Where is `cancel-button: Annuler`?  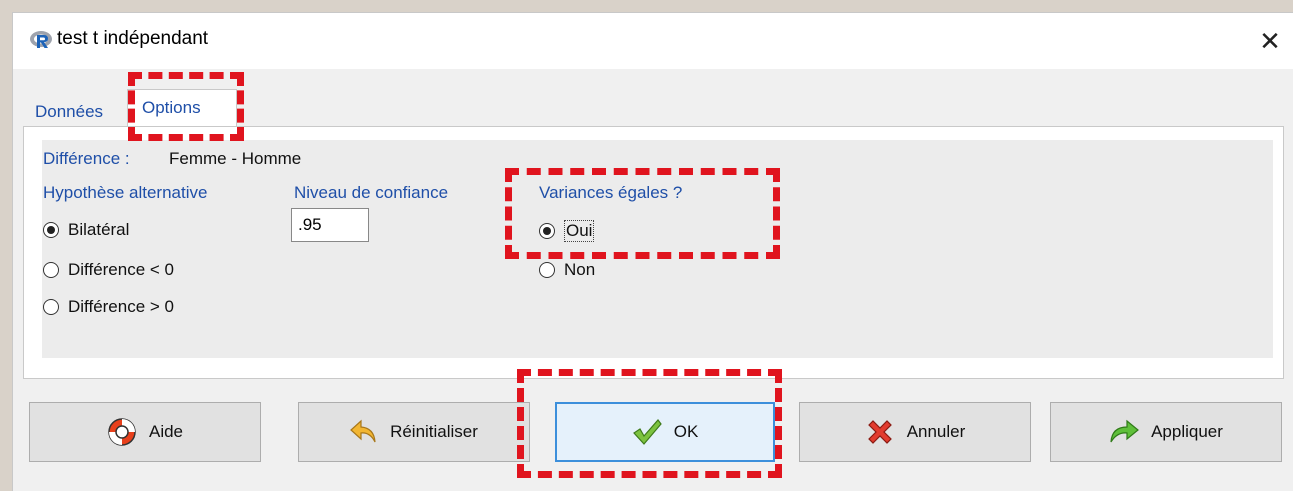
cancel-button: Annuler is located at coordinates (915, 432).